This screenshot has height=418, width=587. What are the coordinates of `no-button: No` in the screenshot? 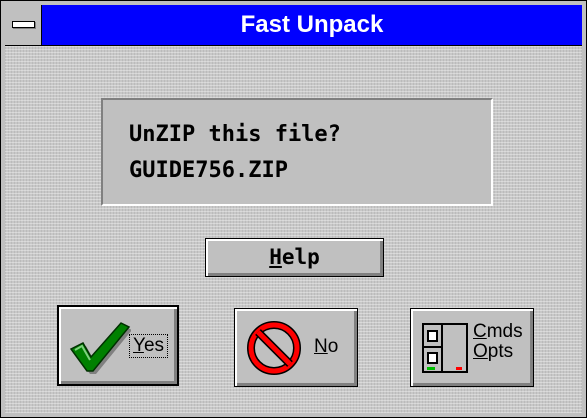 It's located at (296, 347).